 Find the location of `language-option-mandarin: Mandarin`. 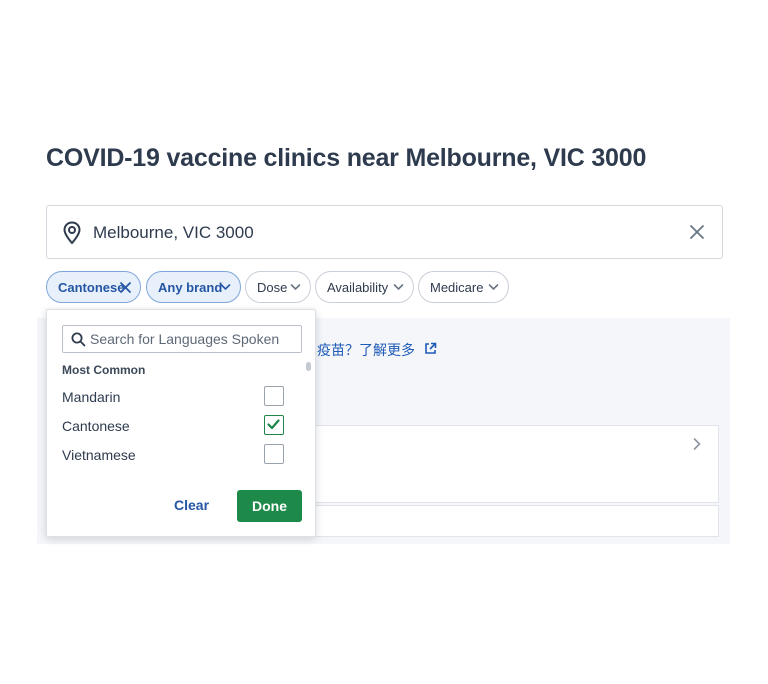

language-option-mandarin: Mandarin is located at coordinates (173, 397).